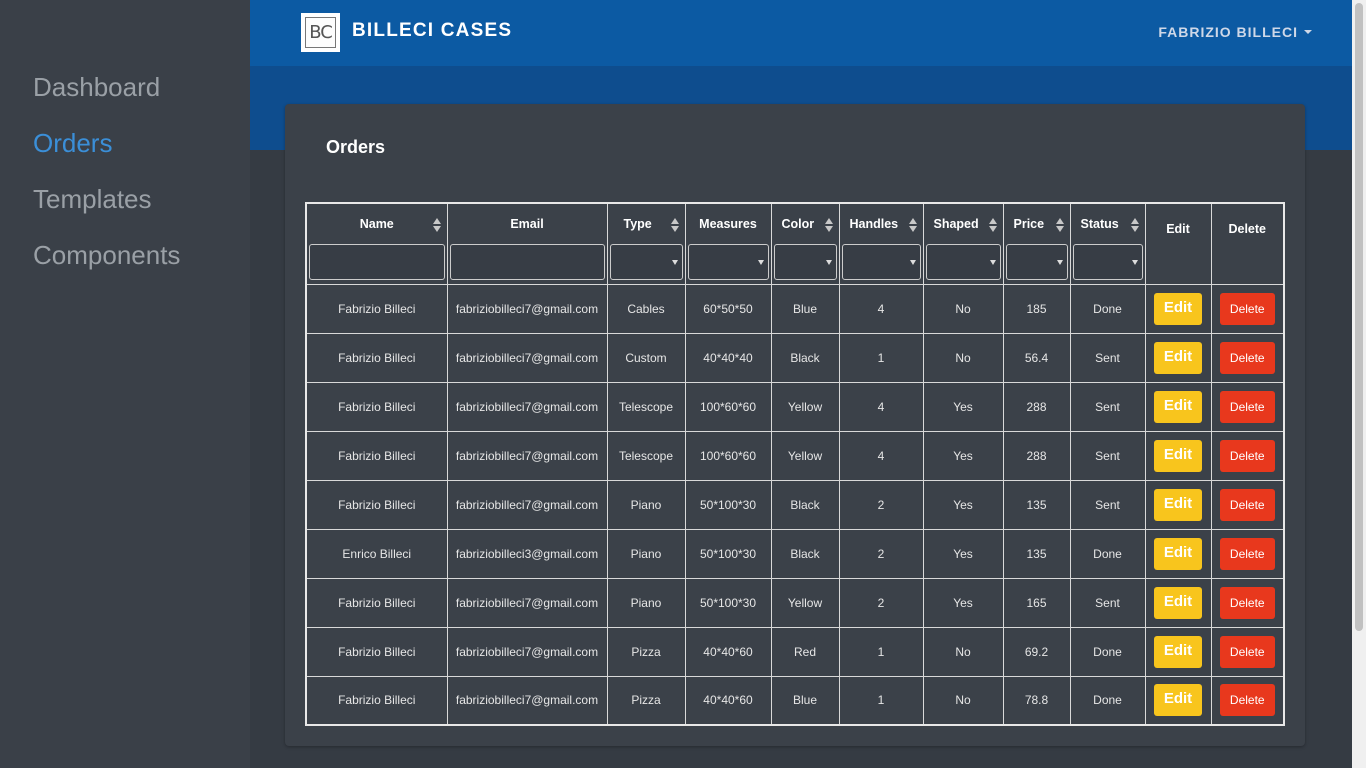 Image resolution: width=1366 pixels, height=768 pixels. I want to click on column-price-label: Price, so click(1029, 224).